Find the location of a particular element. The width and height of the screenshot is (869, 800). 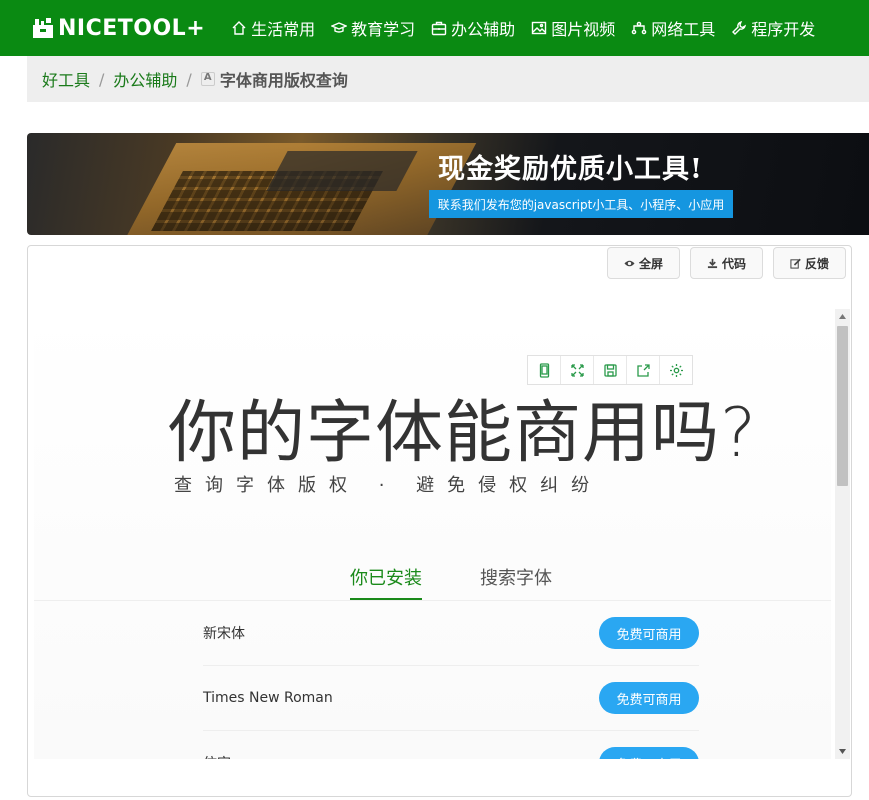

font-list-item: Times New Roman 免费可商用 is located at coordinates (451, 698).